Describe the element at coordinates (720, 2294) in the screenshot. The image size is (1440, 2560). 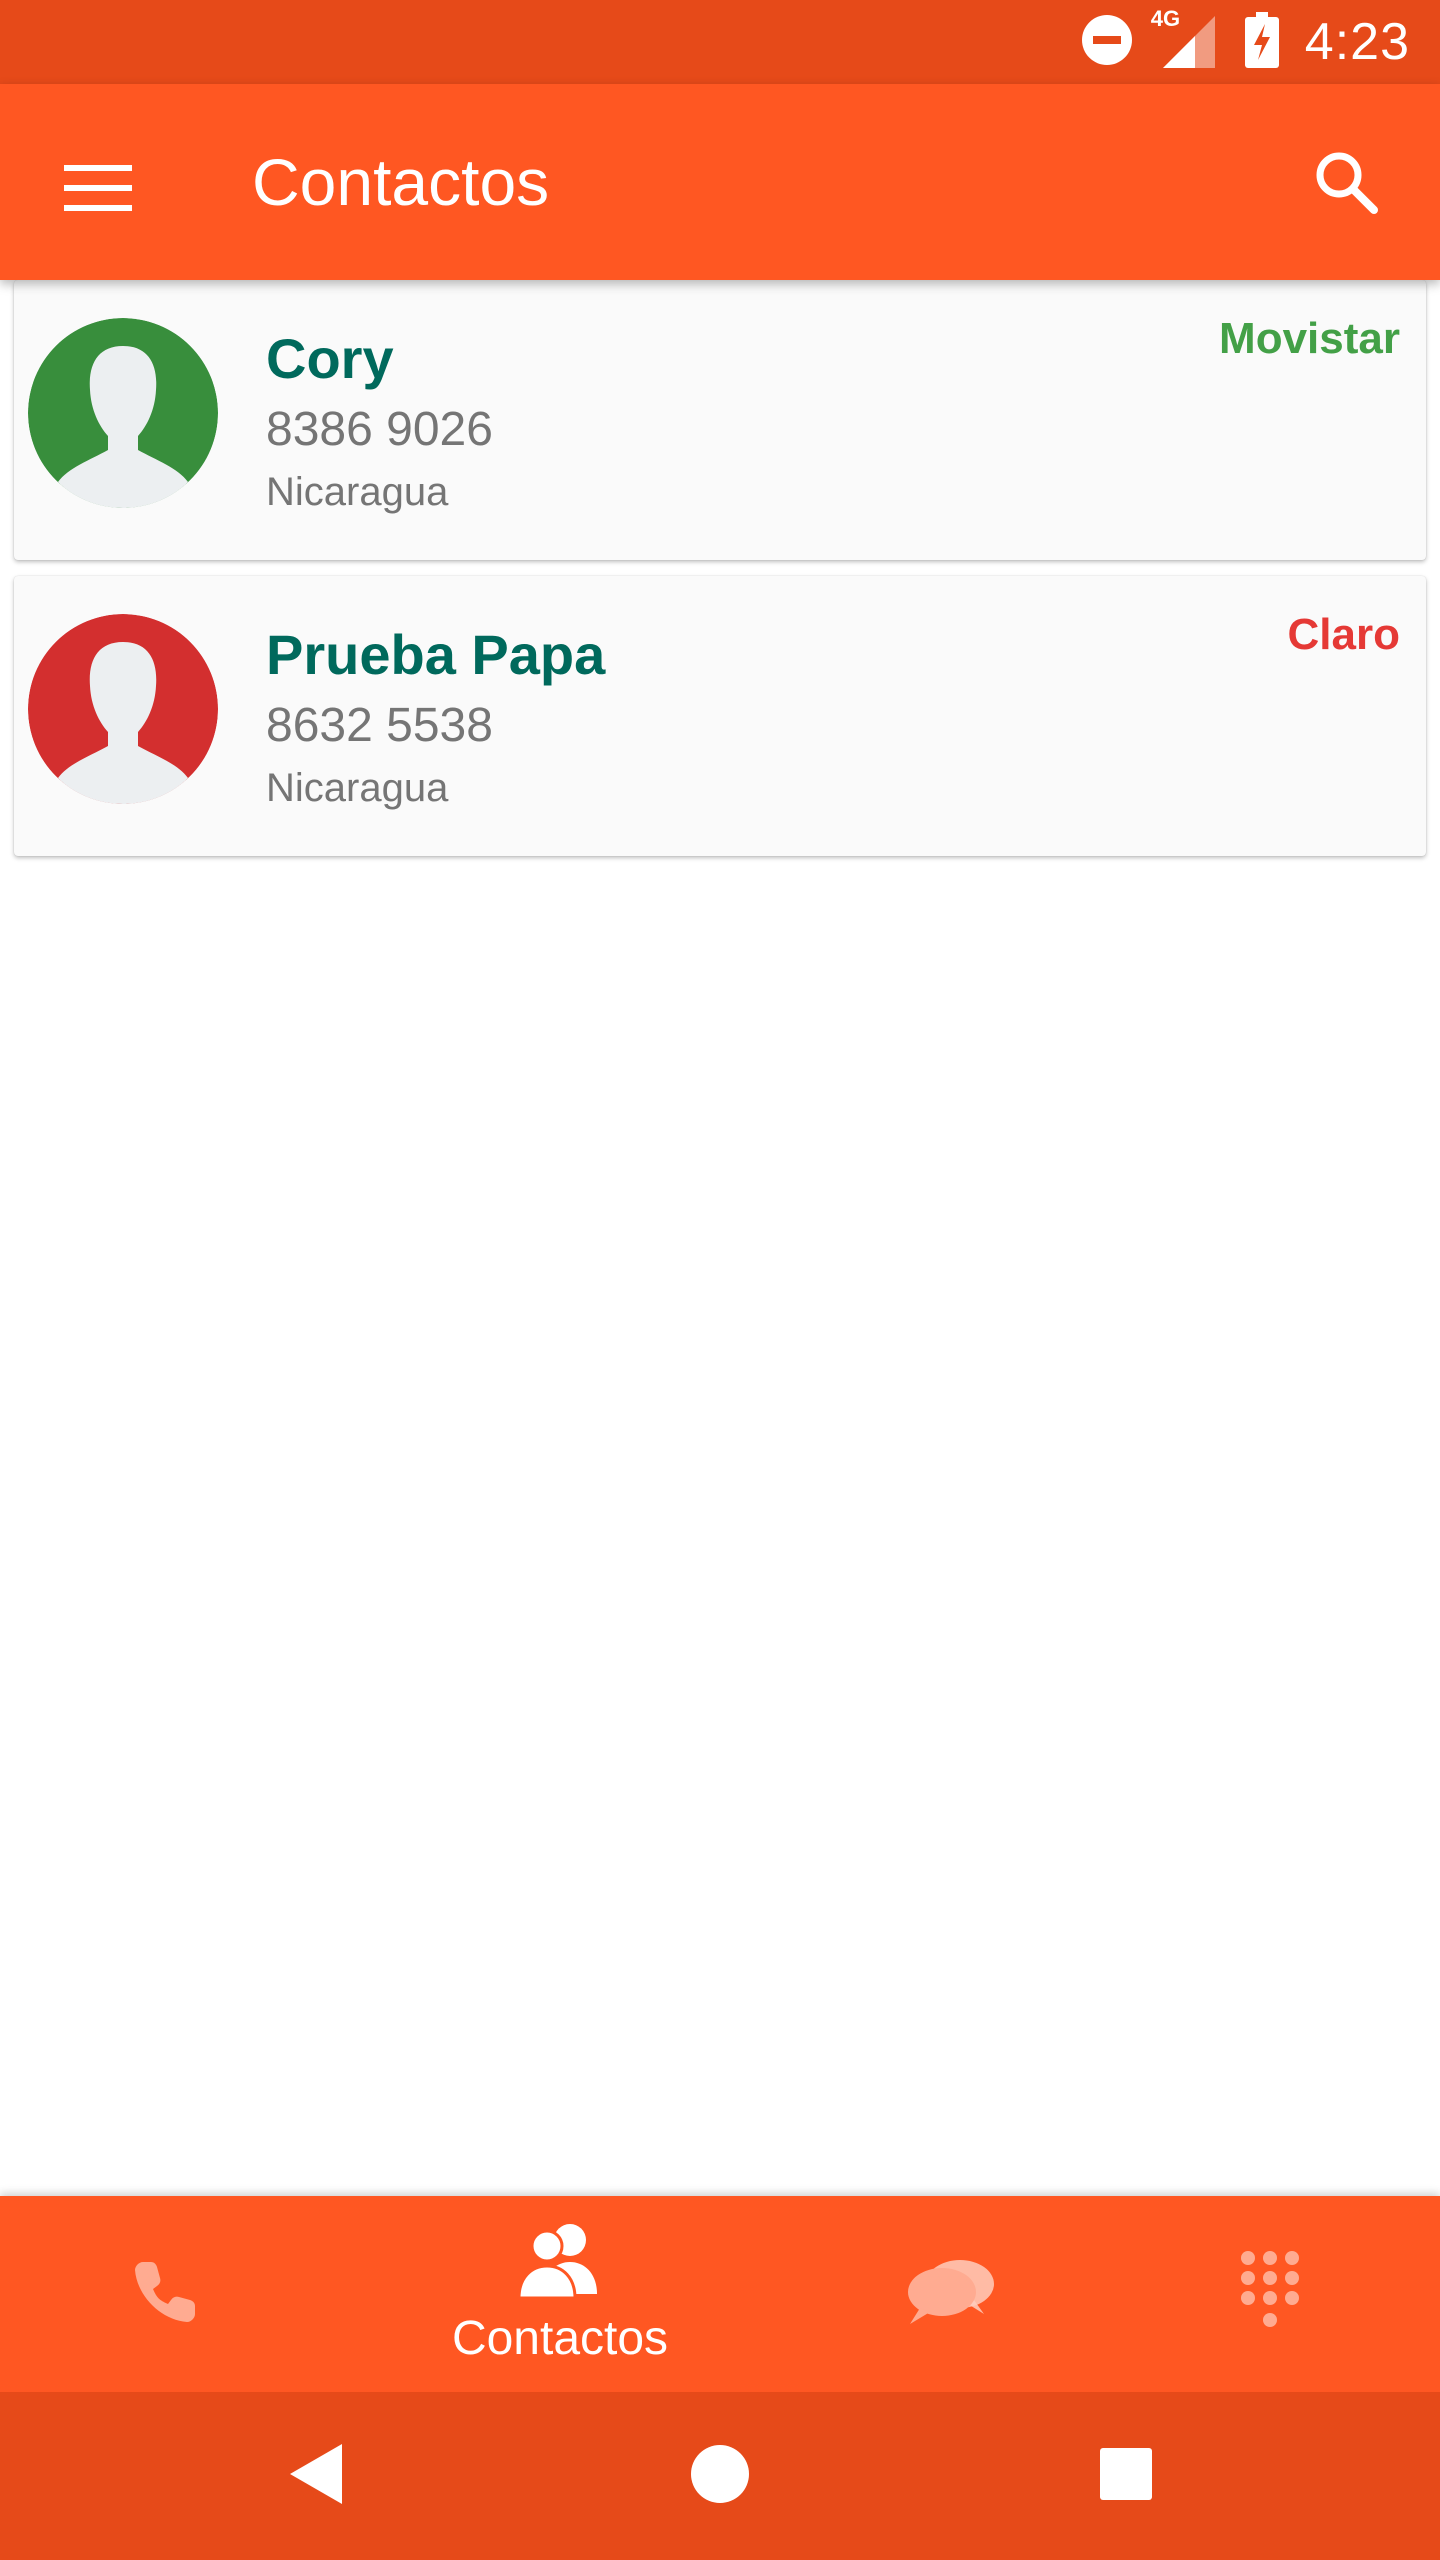
I see `bottom-navigation: Contactos` at that location.